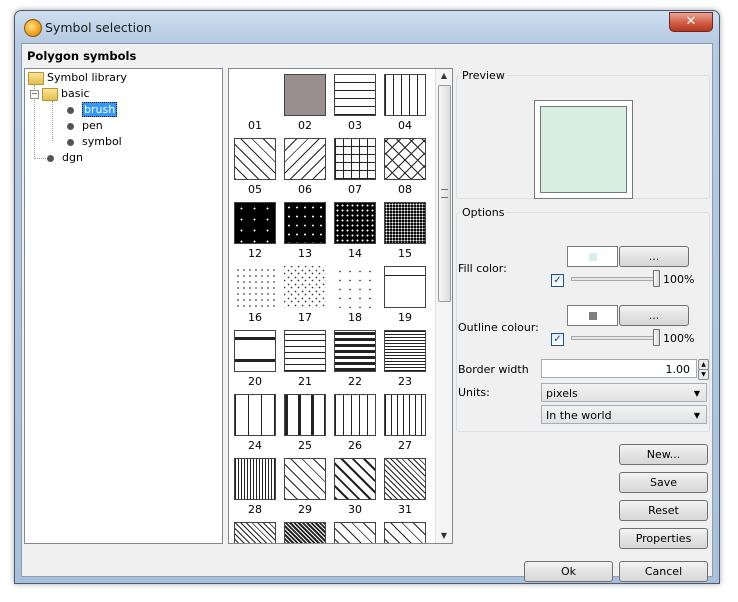 Image resolution: width=738 pixels, height=602 pixels. I want to click on collapse-icon: −, so click(34, 94).